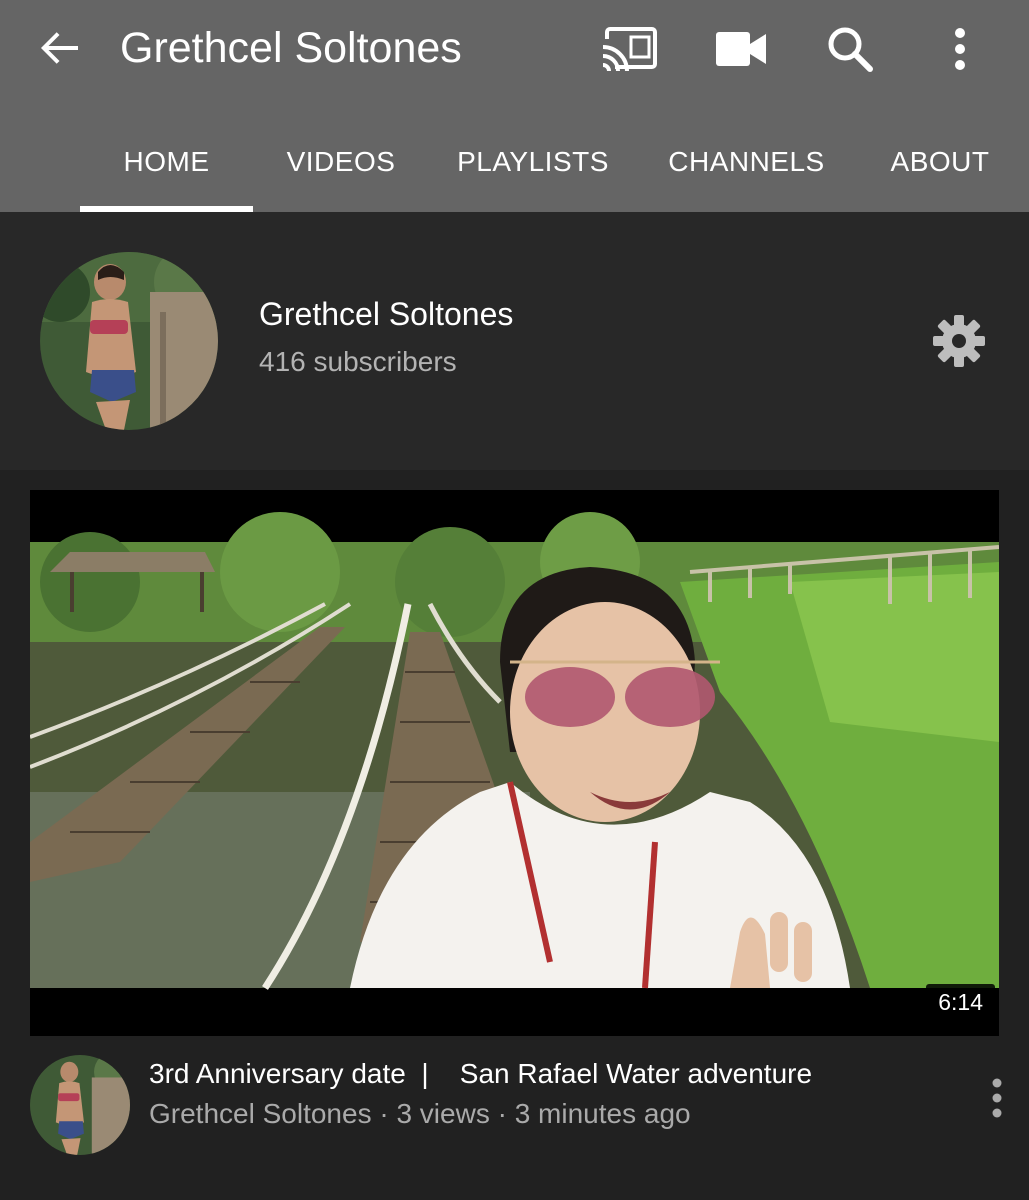  What do you see at coordinates (741, 49) in the screenshot?
I see `video-camera-icon` at bounding box center [741, 49].